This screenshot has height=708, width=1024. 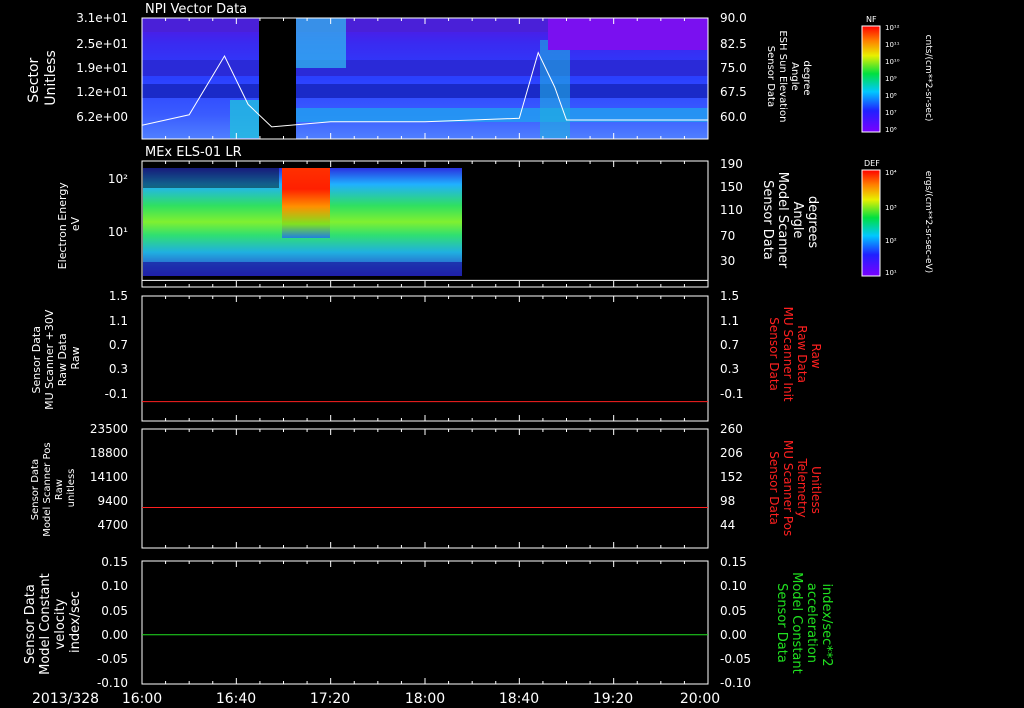 What do you see at coordinates (782, 220) in the screenshot?
I see `axis-title-line: Model Scanner` at bounding box center [782, 220].